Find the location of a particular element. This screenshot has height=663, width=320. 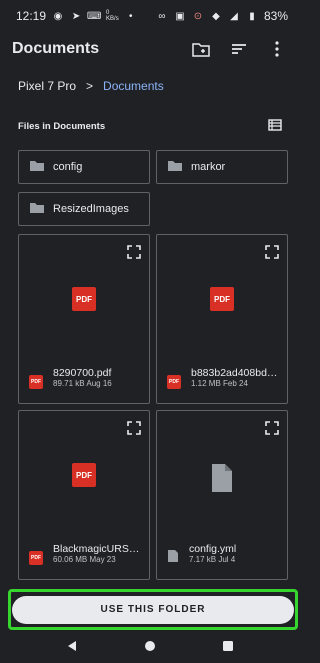

use-this-folder-highlight: USE THIS FOLDER is located at coordinates (153, 609).